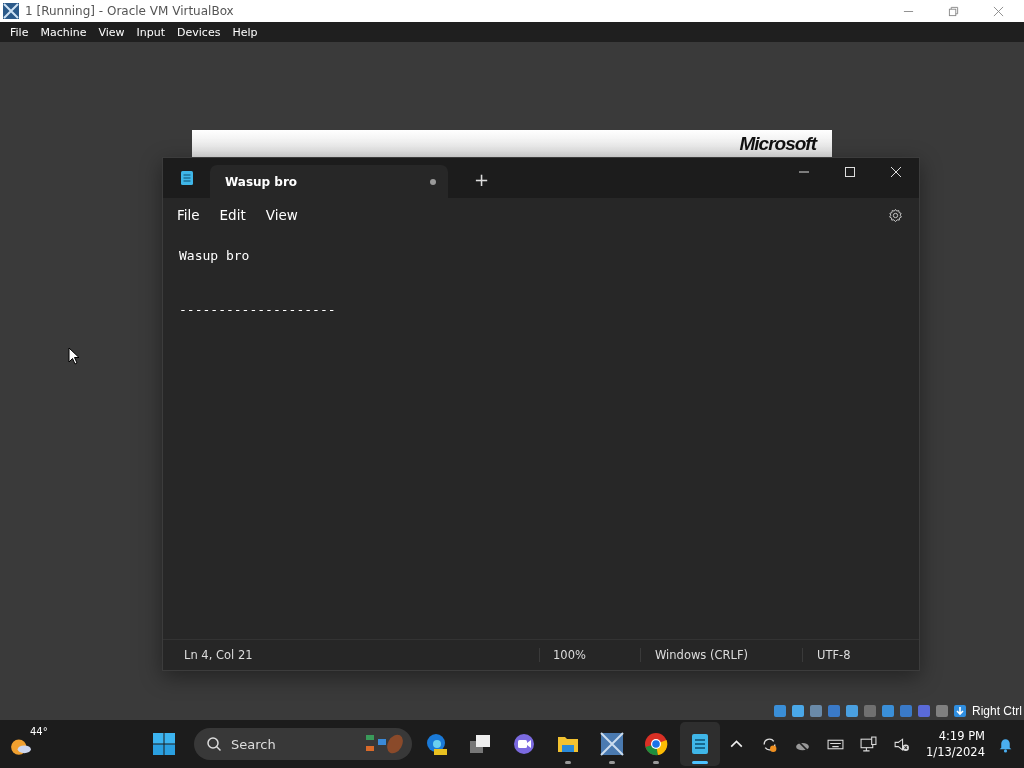 This screenshot has height=768, width=1024. What do you see at coordinates (257, 283) in the screenshot?
I see `document-text: Wasup bro --------------------` at bounding box center [257, 283].